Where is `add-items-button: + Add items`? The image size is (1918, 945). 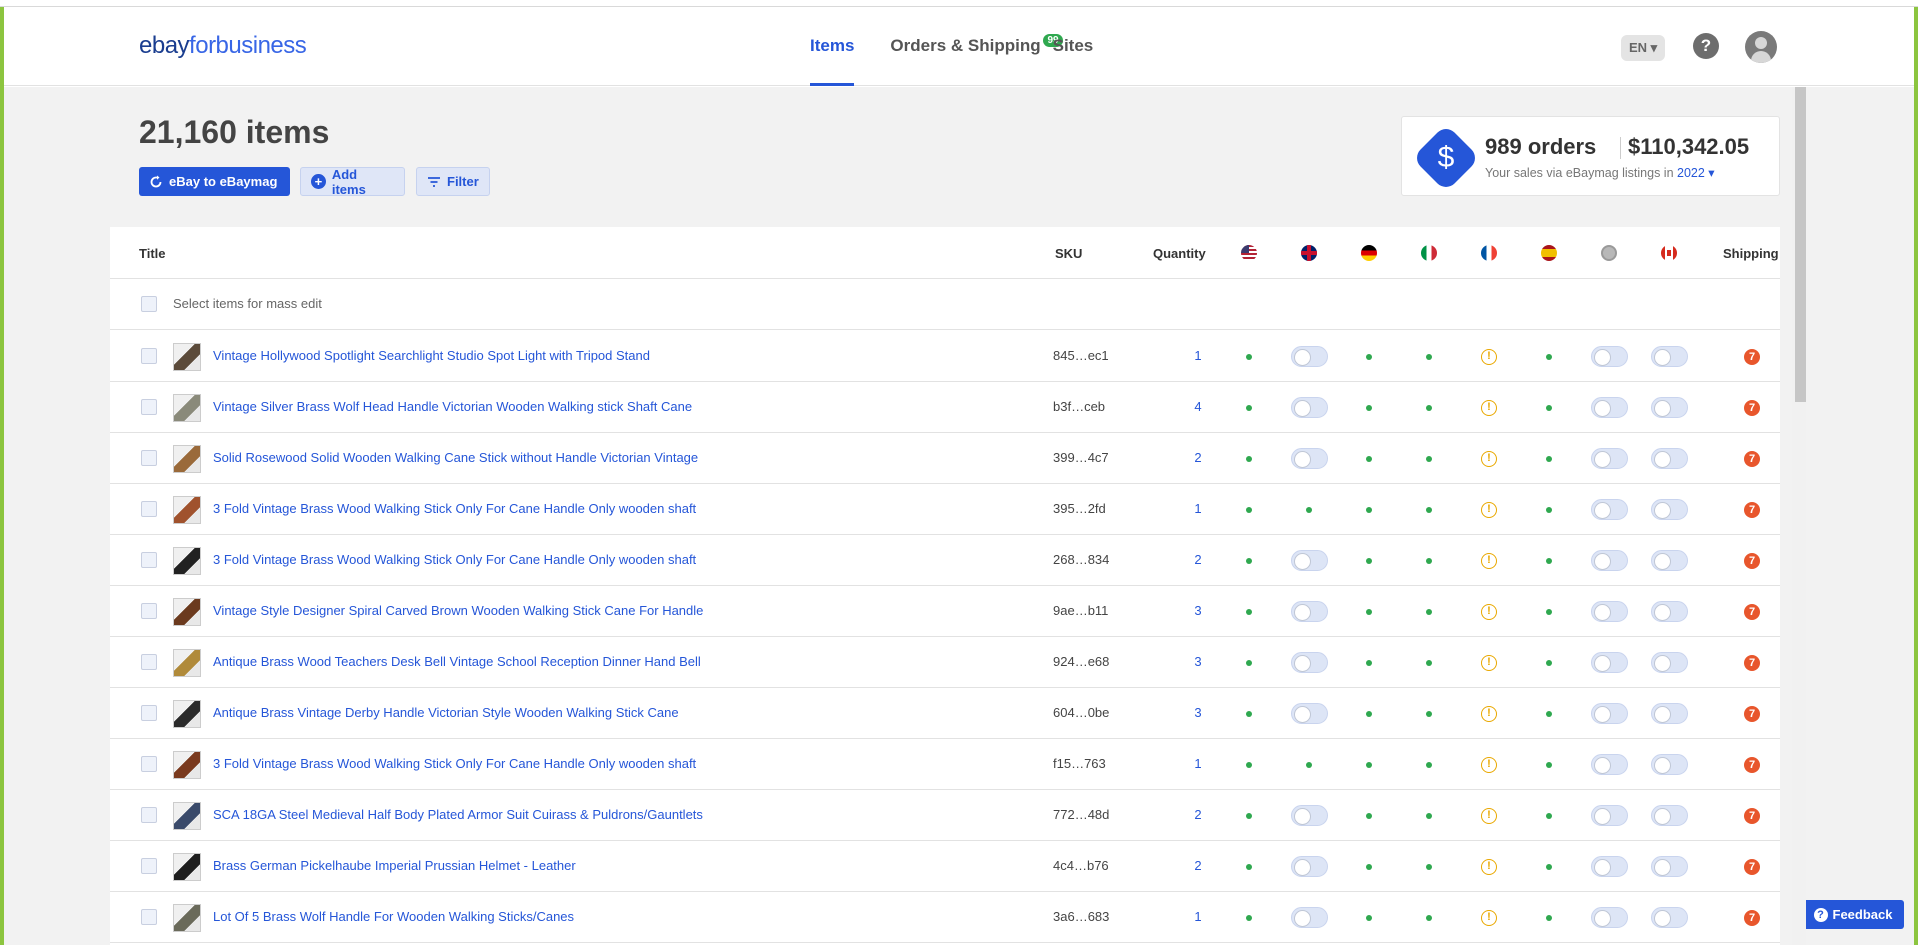 add-items-button: + Add items is located at coordinates (352, 182).